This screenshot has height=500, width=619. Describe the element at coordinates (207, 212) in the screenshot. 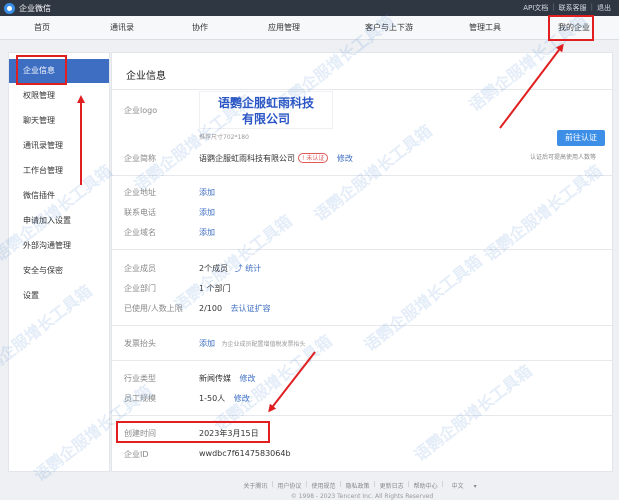

I see `phone-add-link: 添加` at that location.